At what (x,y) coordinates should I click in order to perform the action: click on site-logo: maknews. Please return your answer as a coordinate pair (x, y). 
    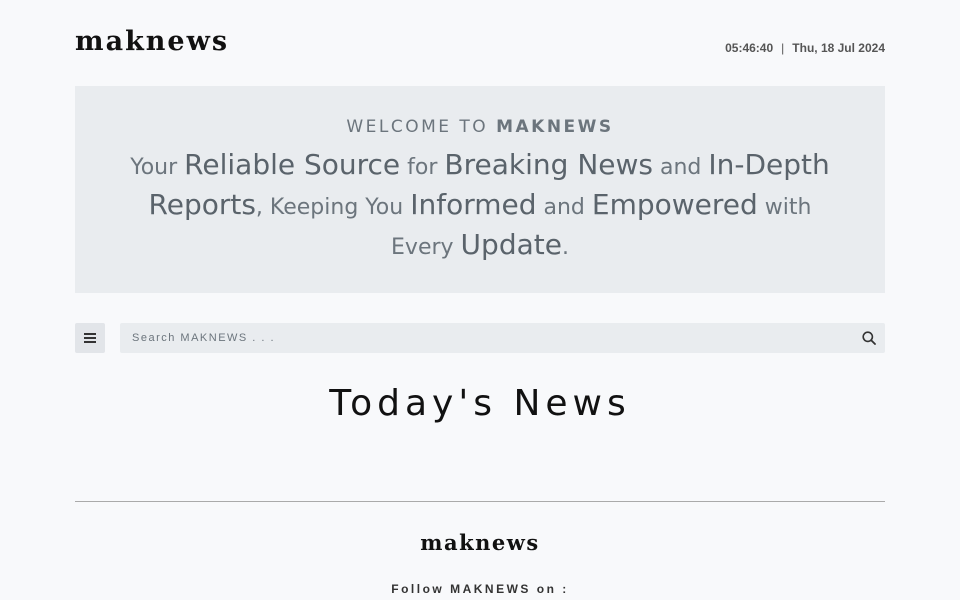
    Looking at the image, I should click on (152, 41).